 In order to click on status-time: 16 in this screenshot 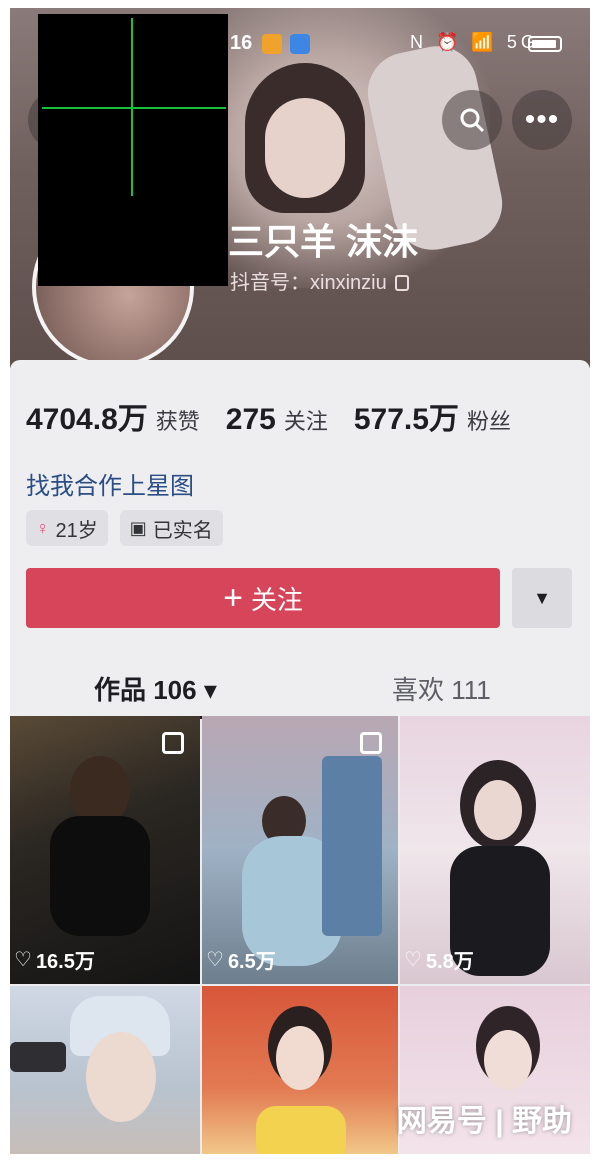, I will do `click(241, 43)`.